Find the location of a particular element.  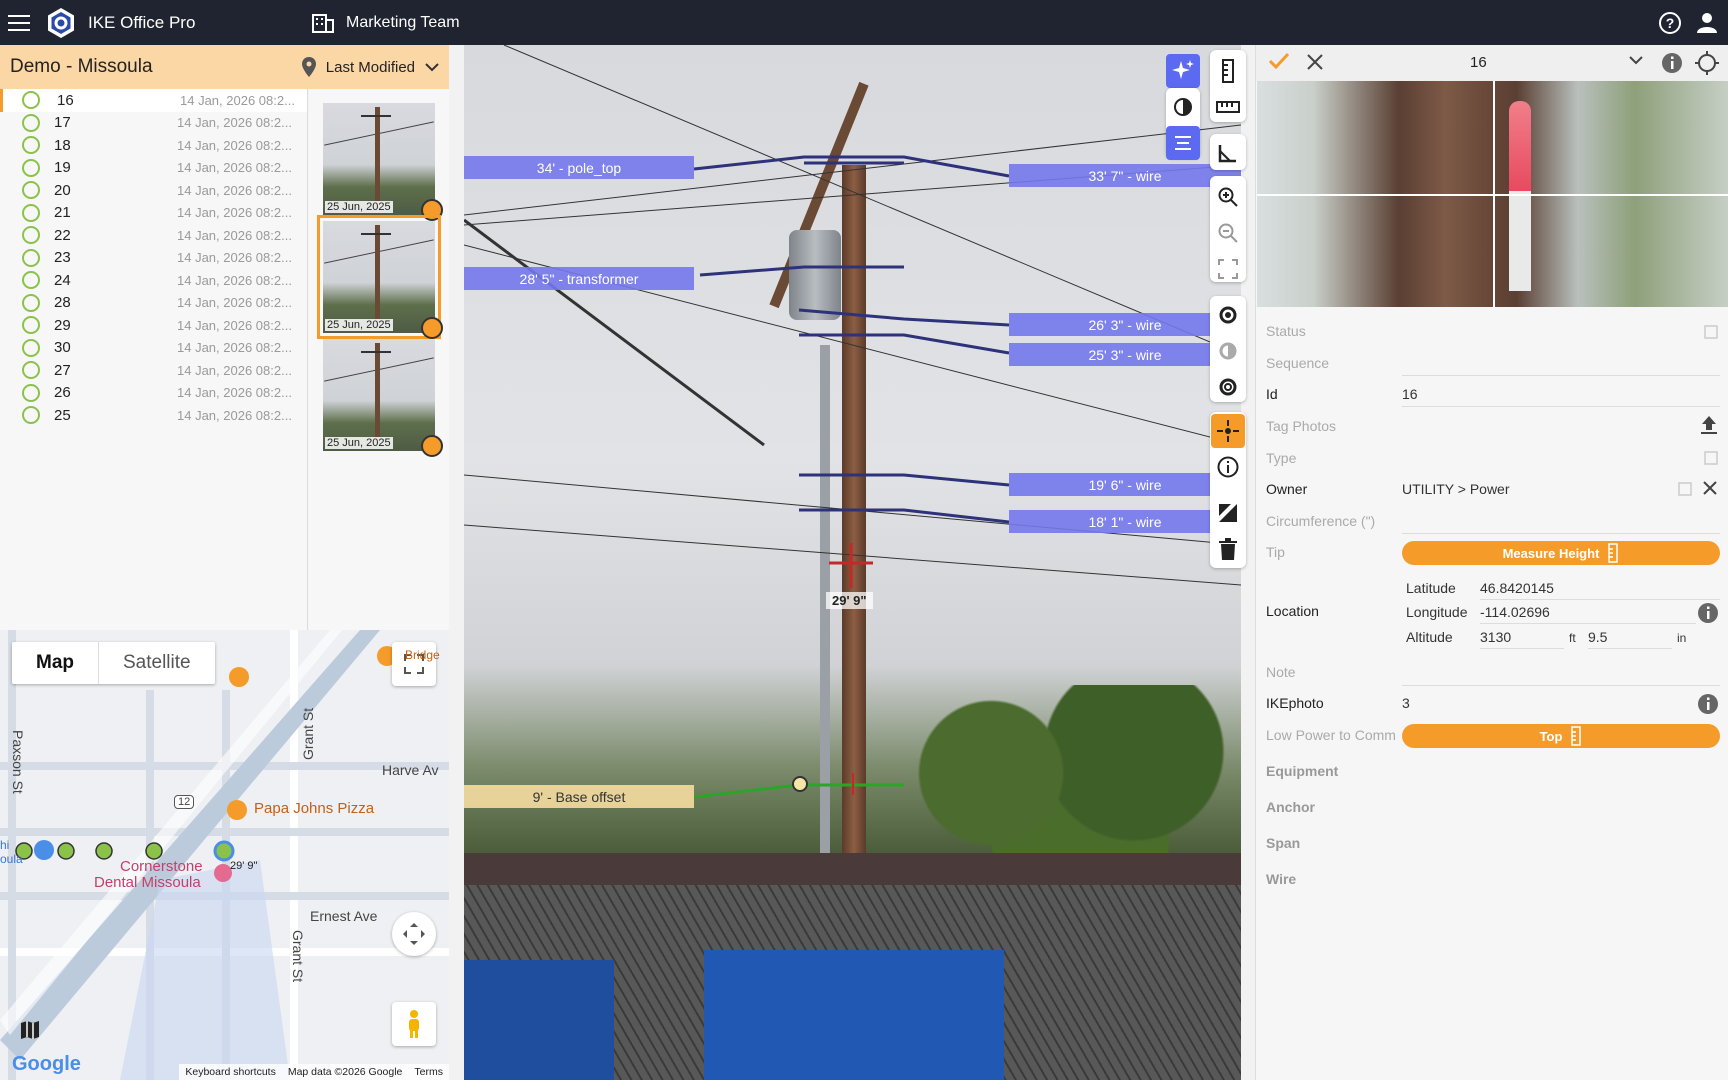

clear-owner-icon is located at coordinates (1710, 490).